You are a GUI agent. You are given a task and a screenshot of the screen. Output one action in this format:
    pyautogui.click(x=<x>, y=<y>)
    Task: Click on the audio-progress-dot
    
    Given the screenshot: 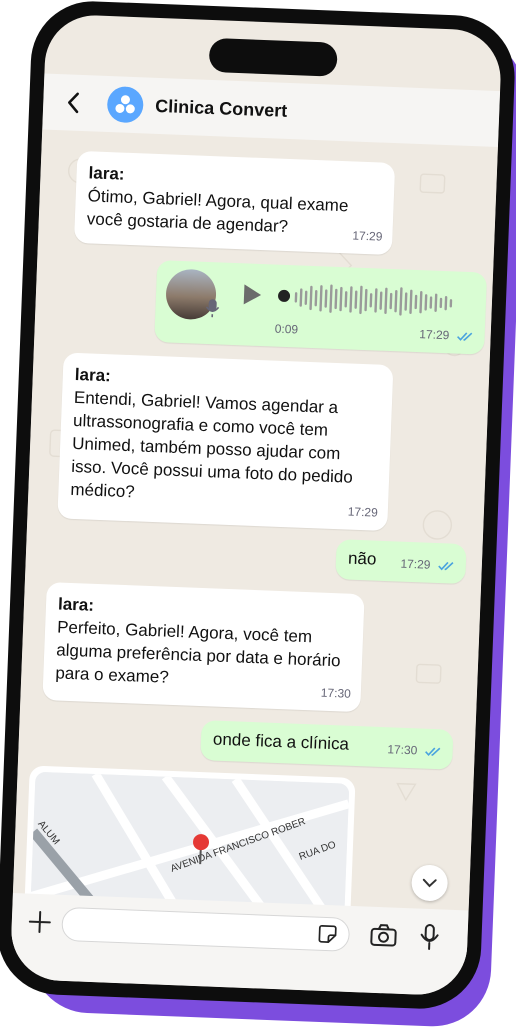 What is the action you would take?
    pyautogui.click(x=284, y=296)
    